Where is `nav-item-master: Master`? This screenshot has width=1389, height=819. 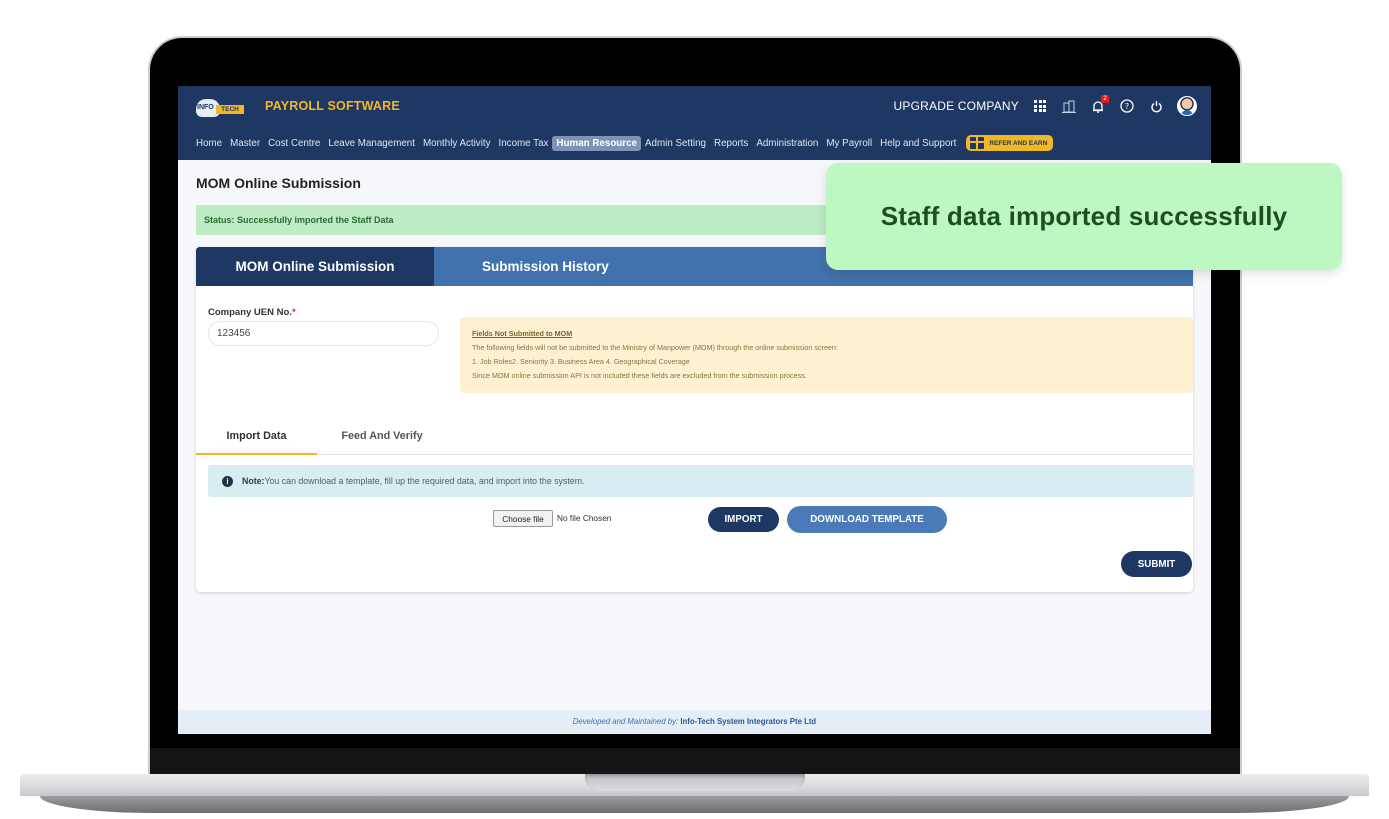 nav-item-master: Master is located at coordinates (245, 143).